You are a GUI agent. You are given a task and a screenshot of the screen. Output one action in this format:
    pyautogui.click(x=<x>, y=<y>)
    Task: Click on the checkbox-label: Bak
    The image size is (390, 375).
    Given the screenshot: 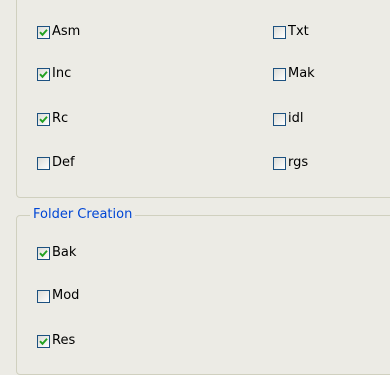 What is the action you would take?
    pyautogui.click(x=64, y=252)
    